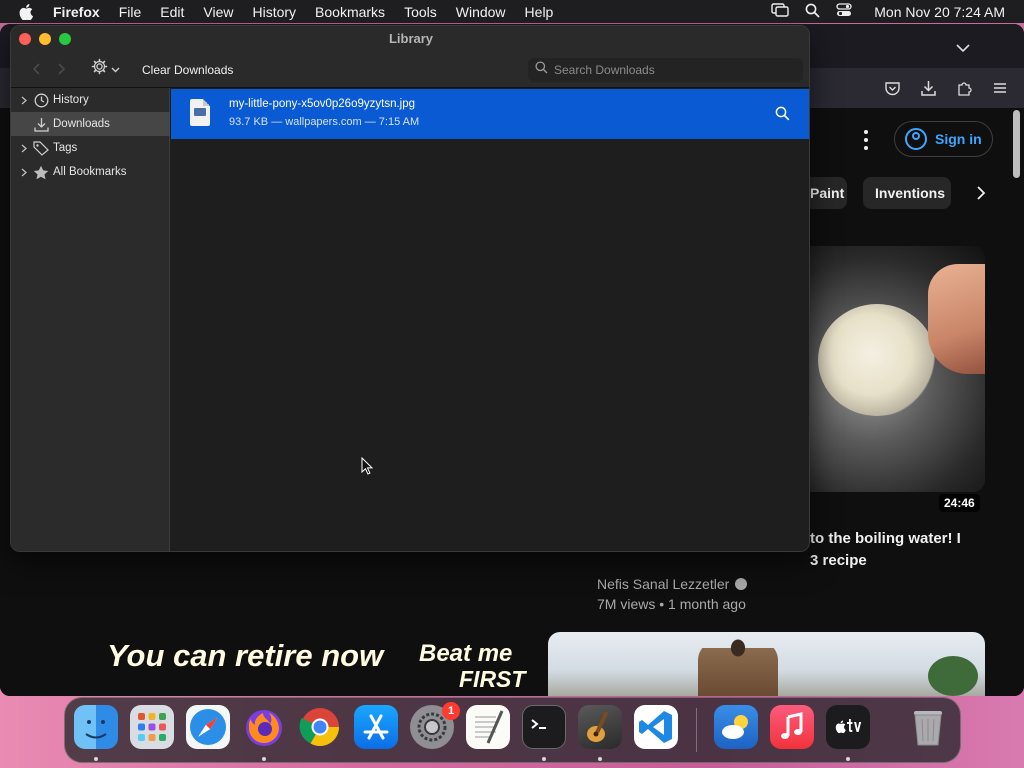 Image resolution: width=1024 pixels, height=768 pixels. I want to click on thumbnail-hand, so click(956, 319).